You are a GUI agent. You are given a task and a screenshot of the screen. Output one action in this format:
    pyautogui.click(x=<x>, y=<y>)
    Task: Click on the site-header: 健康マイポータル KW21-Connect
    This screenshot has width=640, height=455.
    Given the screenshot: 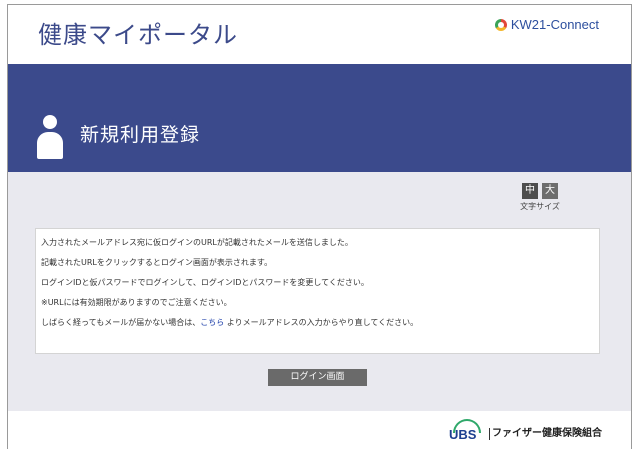 What is the action you would take?
    pyautogui.click(x=319, y=34)
    